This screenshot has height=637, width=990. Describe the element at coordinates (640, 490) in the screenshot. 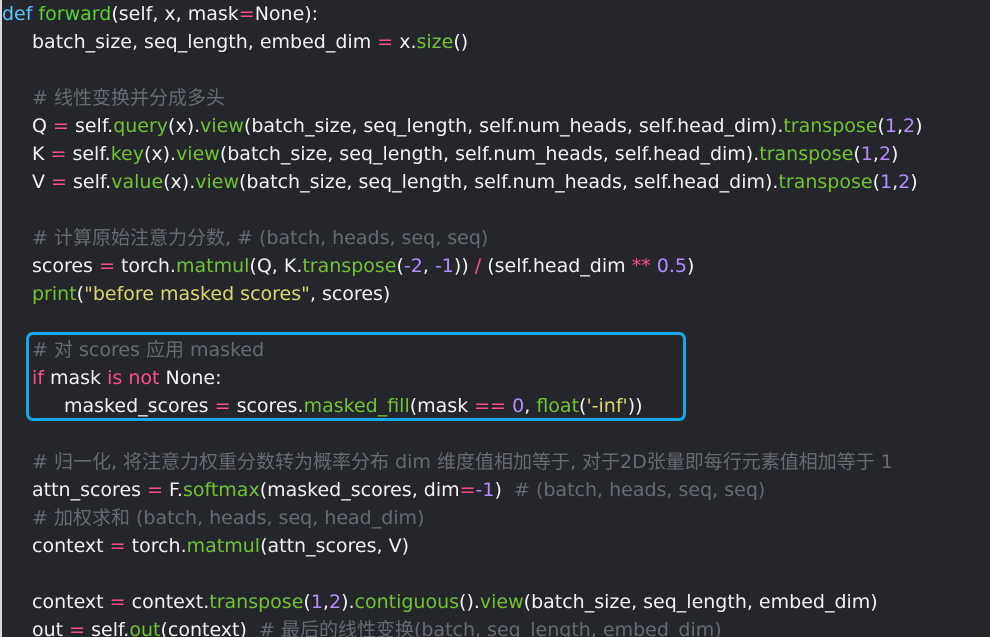

I see `code-token: # (batch, heads, seq, seq)` at that location.